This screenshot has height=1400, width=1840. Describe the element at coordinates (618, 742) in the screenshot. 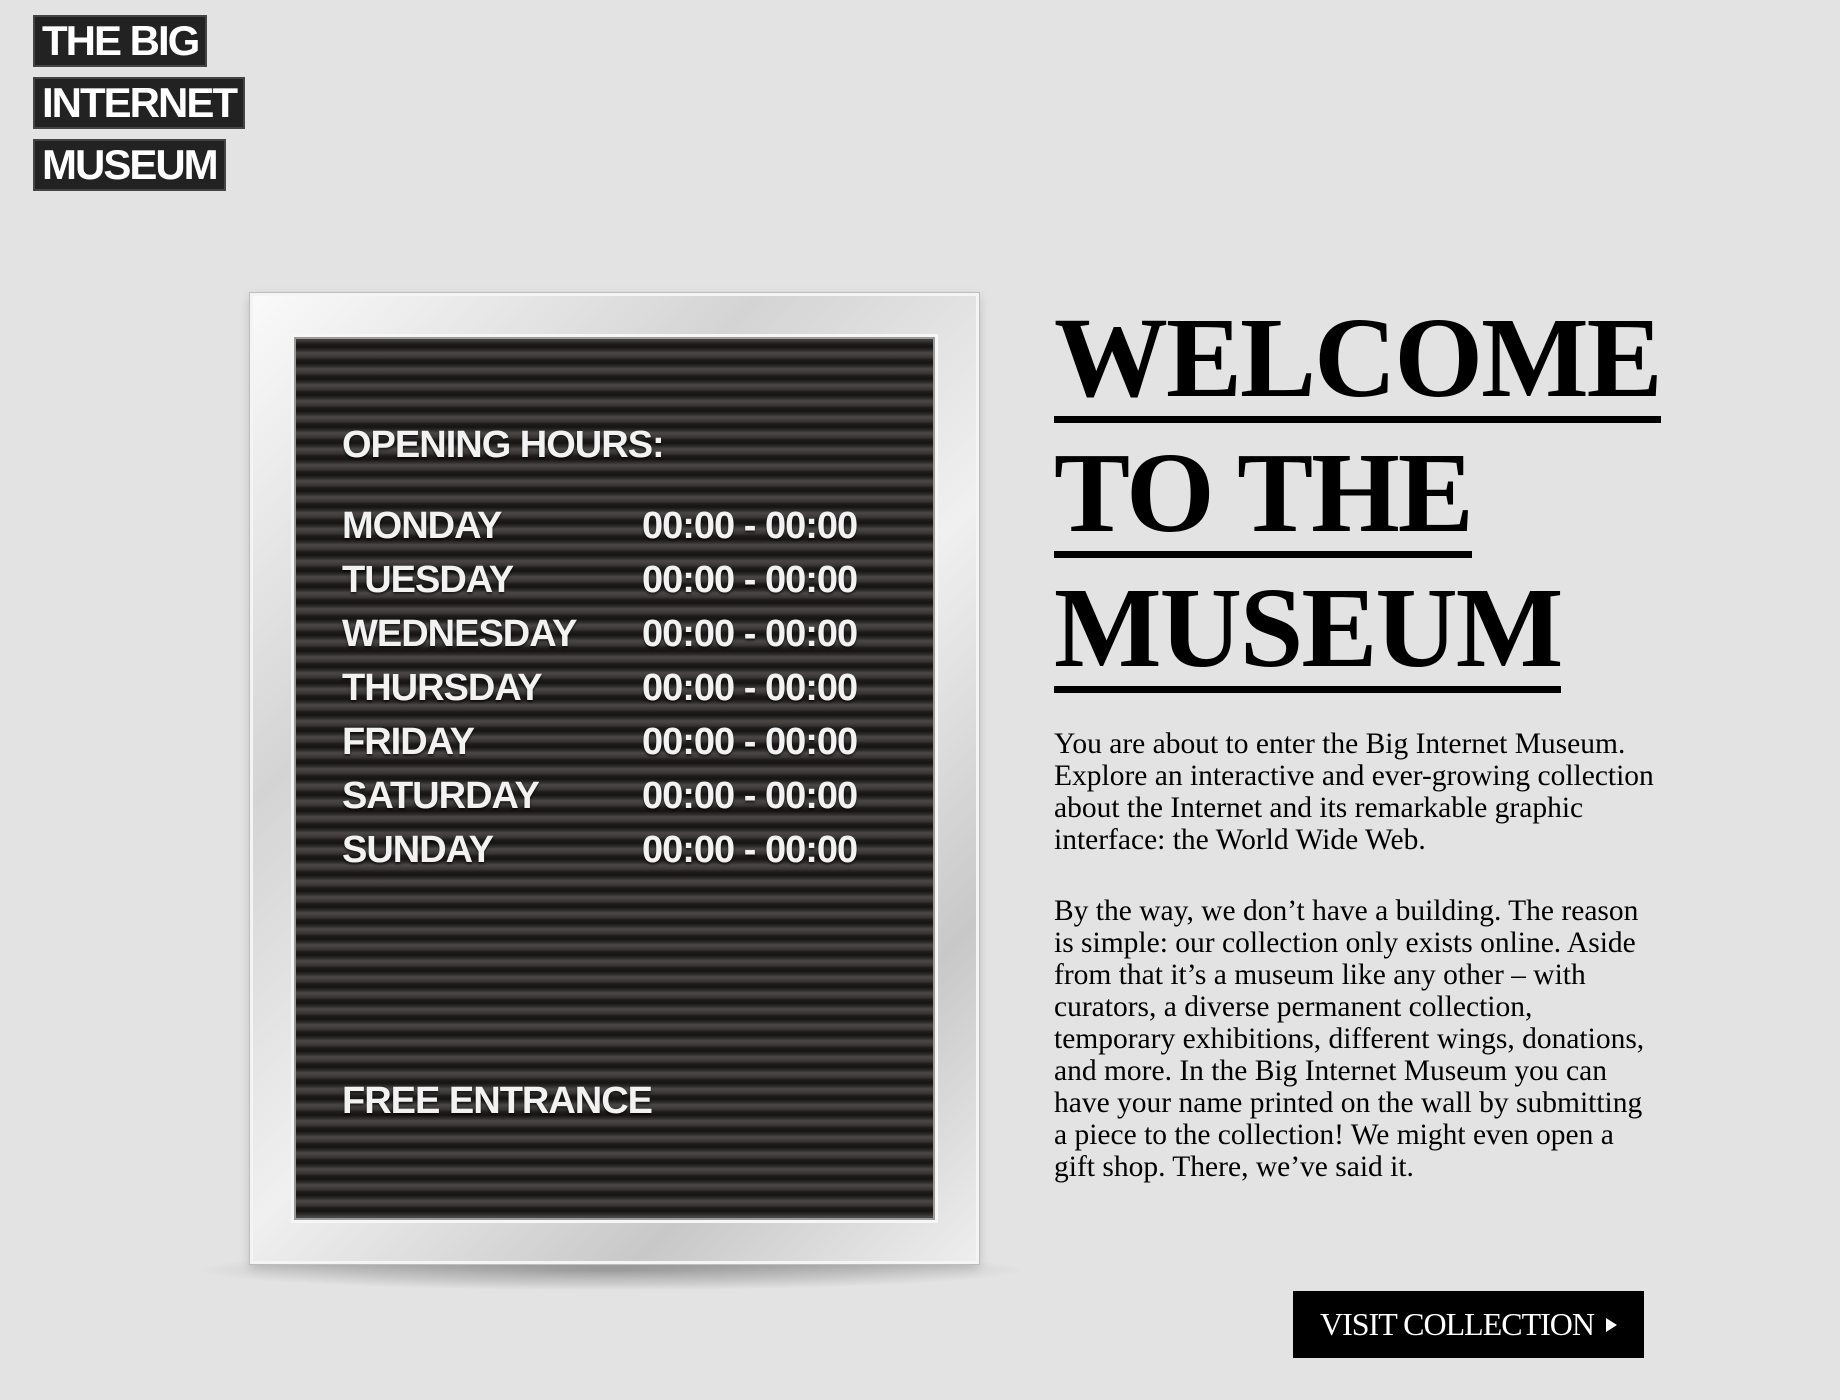

I see `hours-row-friday: FRIDAY 00:00 - 00:00` at that location.